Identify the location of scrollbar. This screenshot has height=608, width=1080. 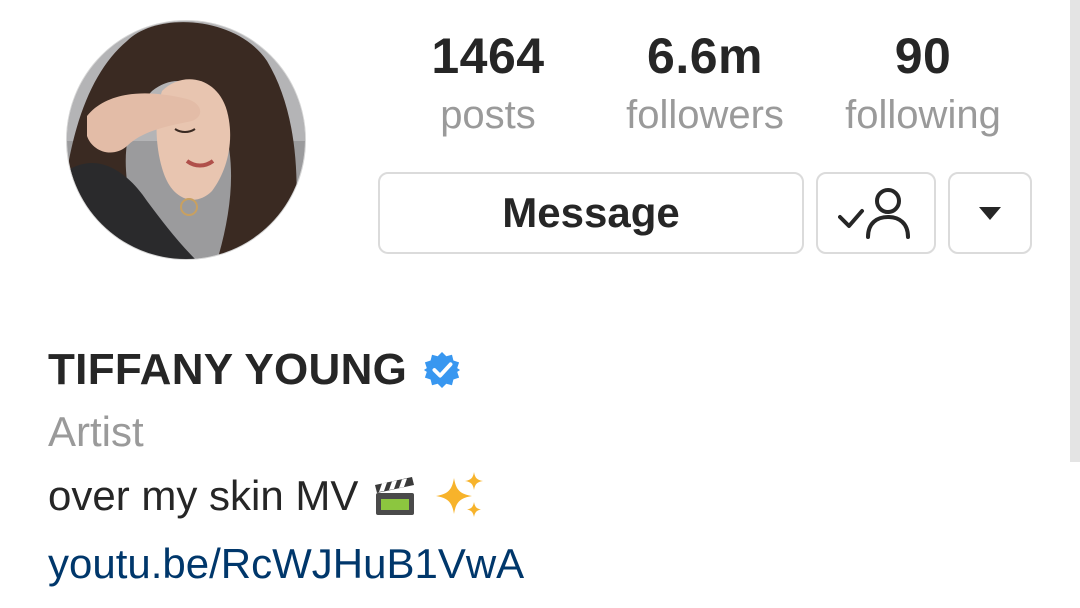
(1075, 231).